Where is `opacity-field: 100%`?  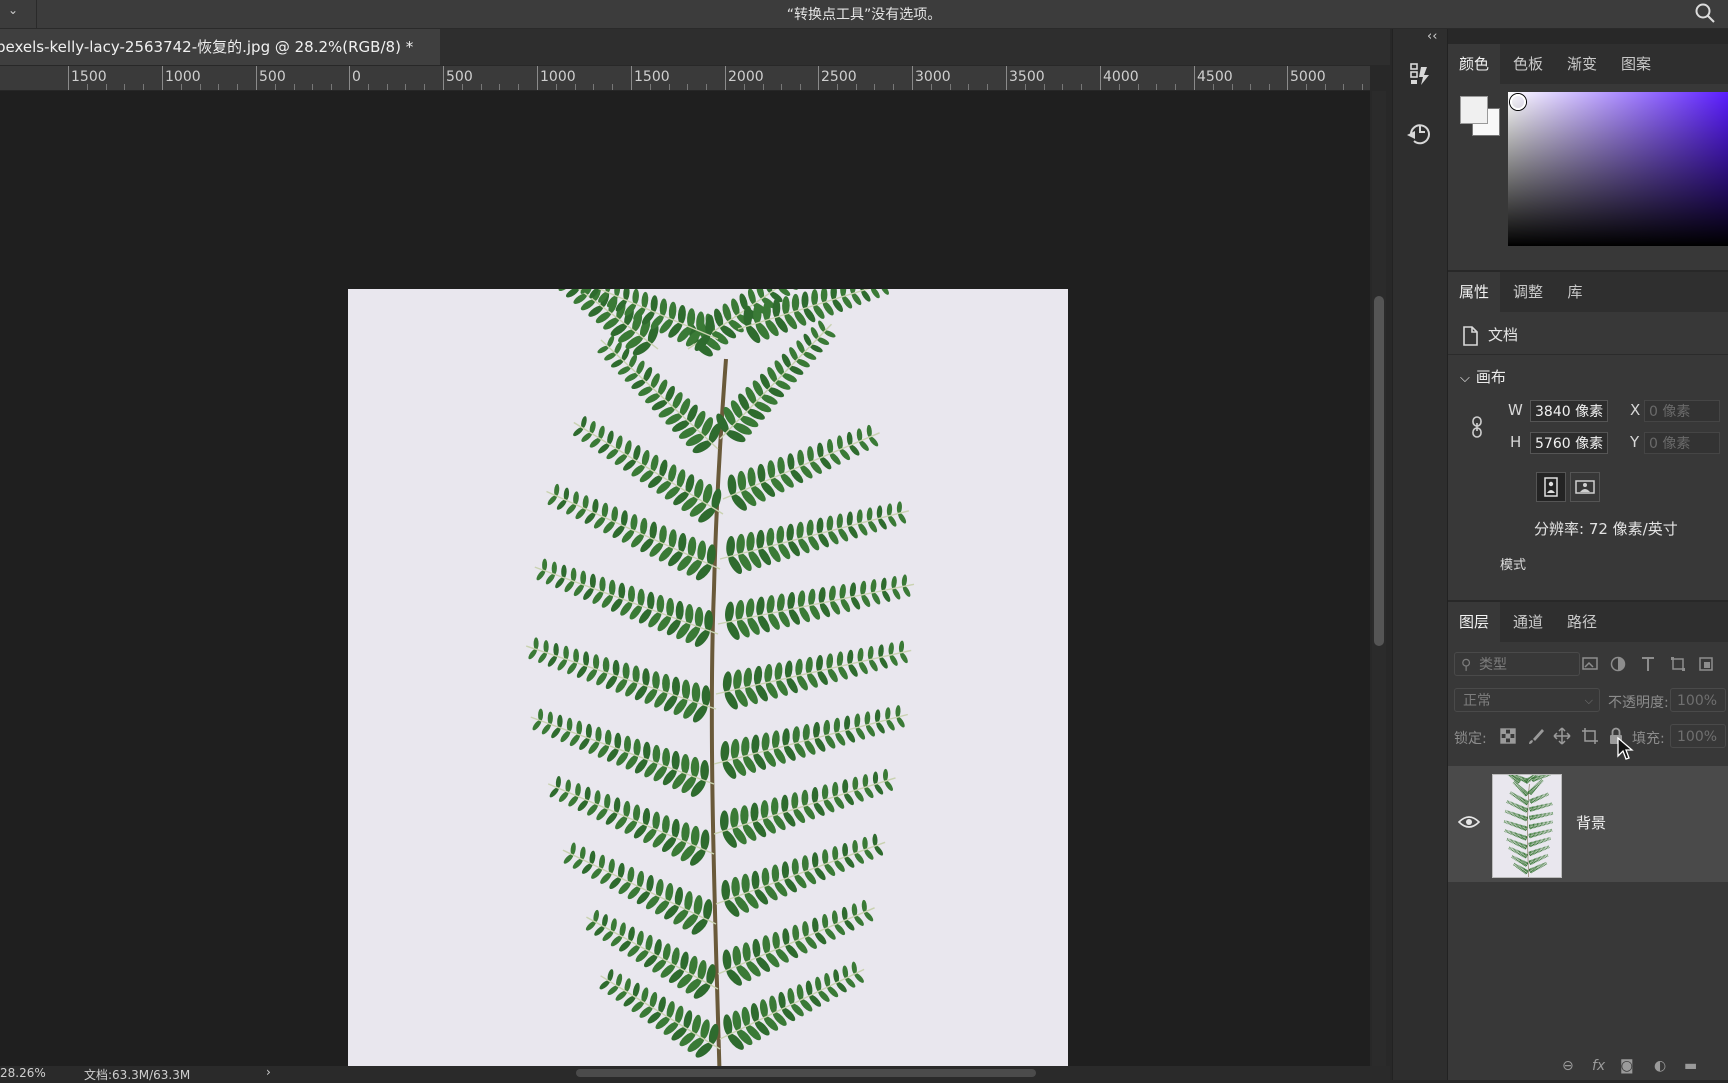
opacity-field: 100% is located at coordinates (1698, 700).